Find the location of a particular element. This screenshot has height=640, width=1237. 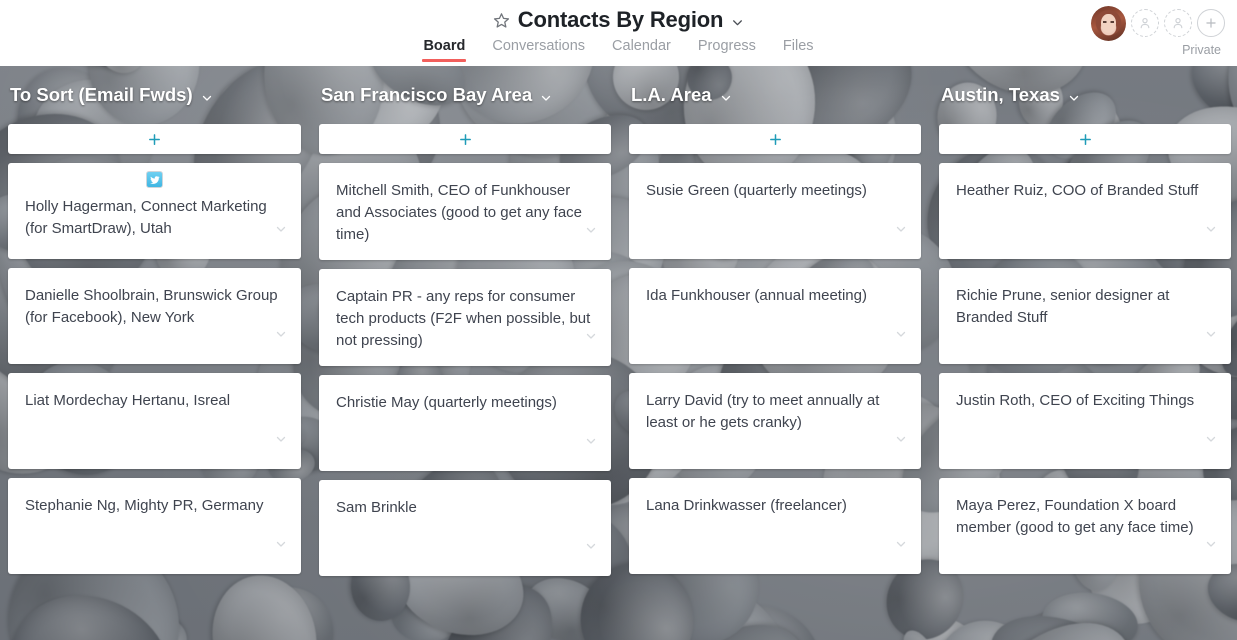

twitter-icon is located at coordinates (154, 179).